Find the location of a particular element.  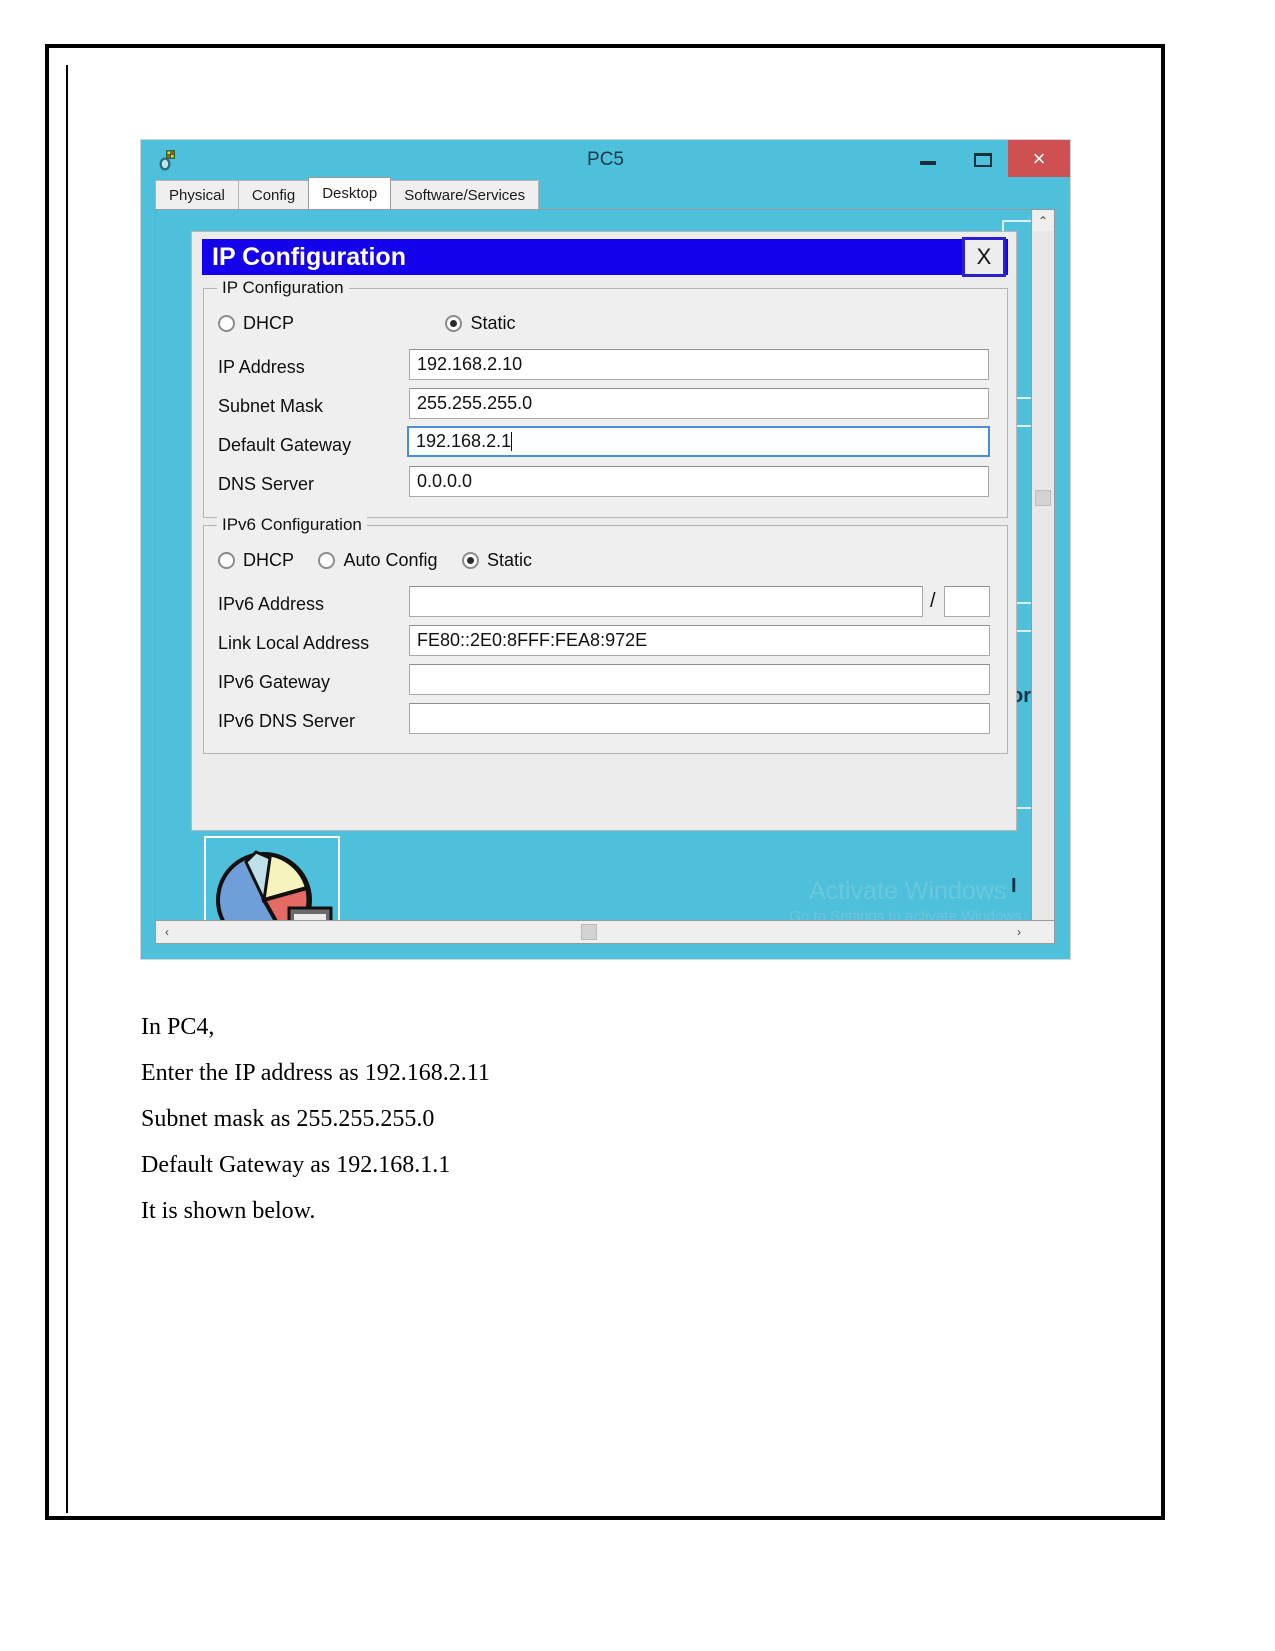

ipv6-address-input is located at coordinates (666, 601).